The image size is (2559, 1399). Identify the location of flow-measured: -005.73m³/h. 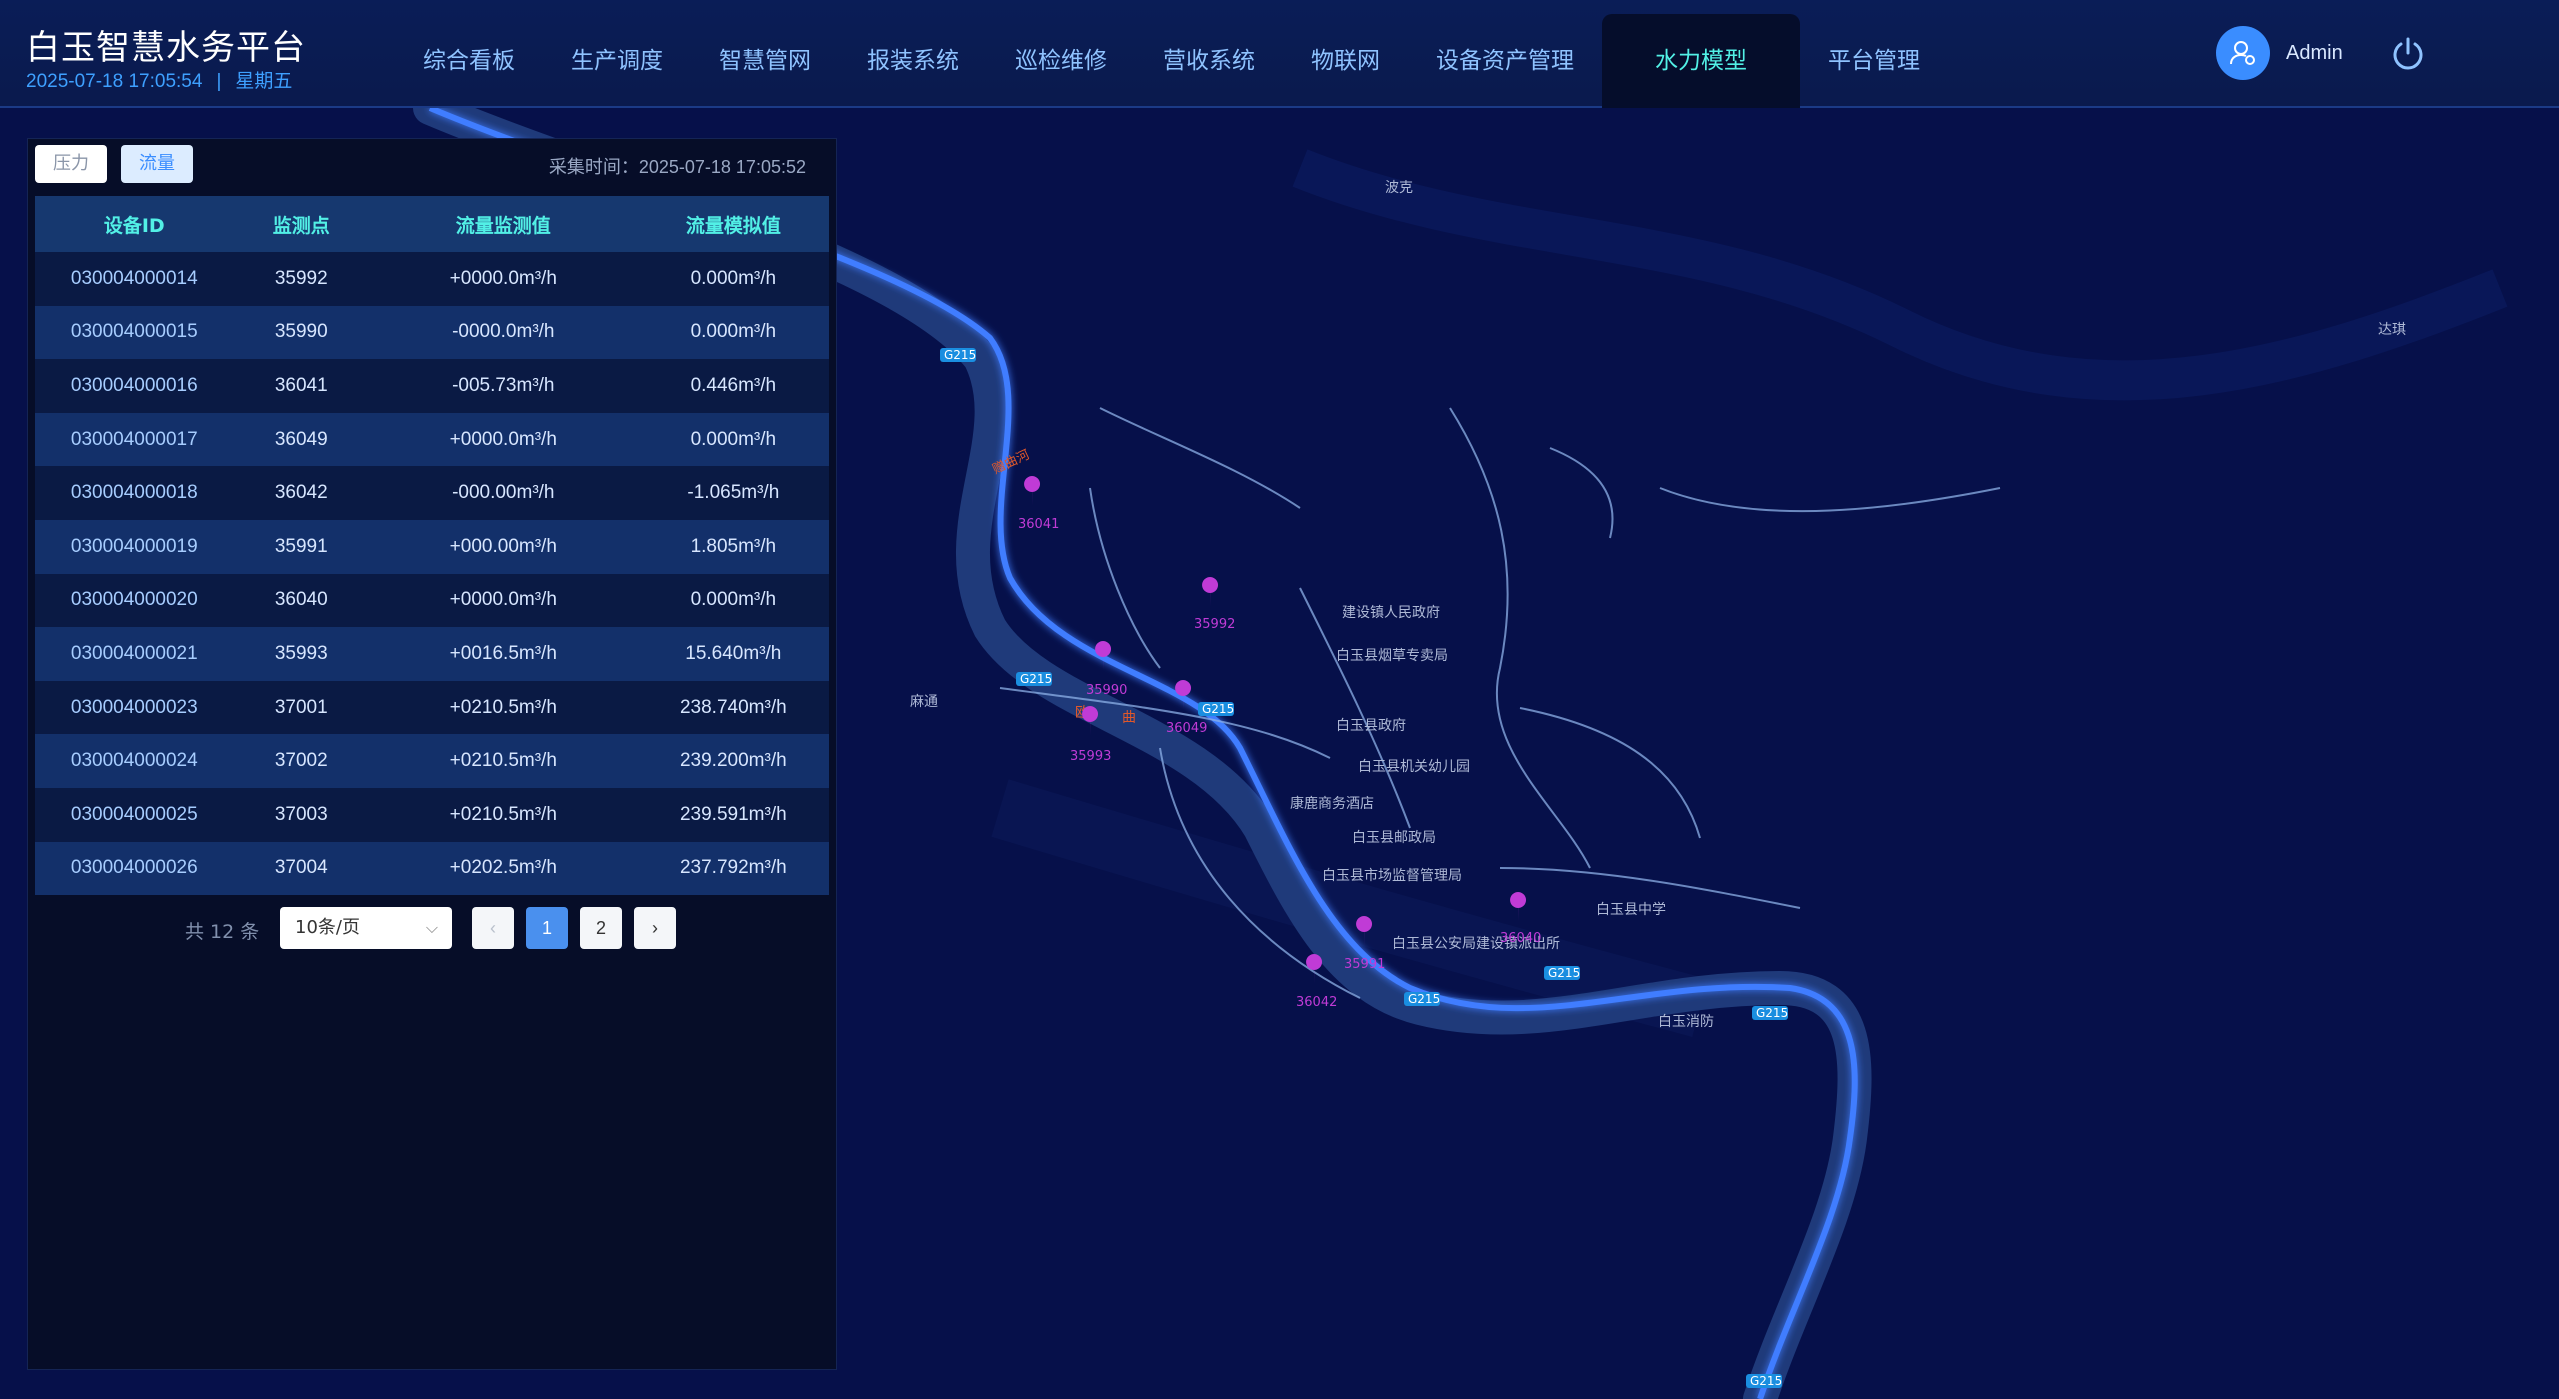
(503, 386).